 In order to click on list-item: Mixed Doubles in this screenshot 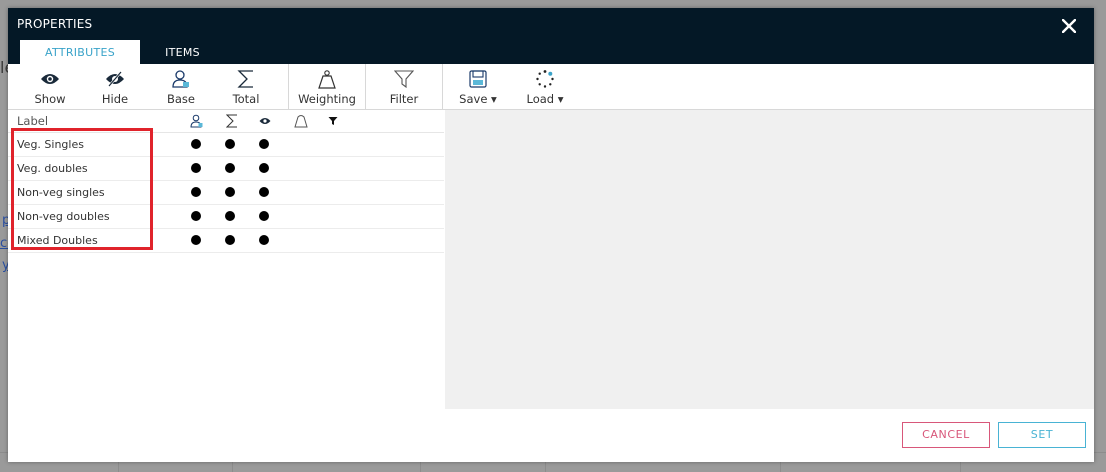, I will do `click(226, 241)`.